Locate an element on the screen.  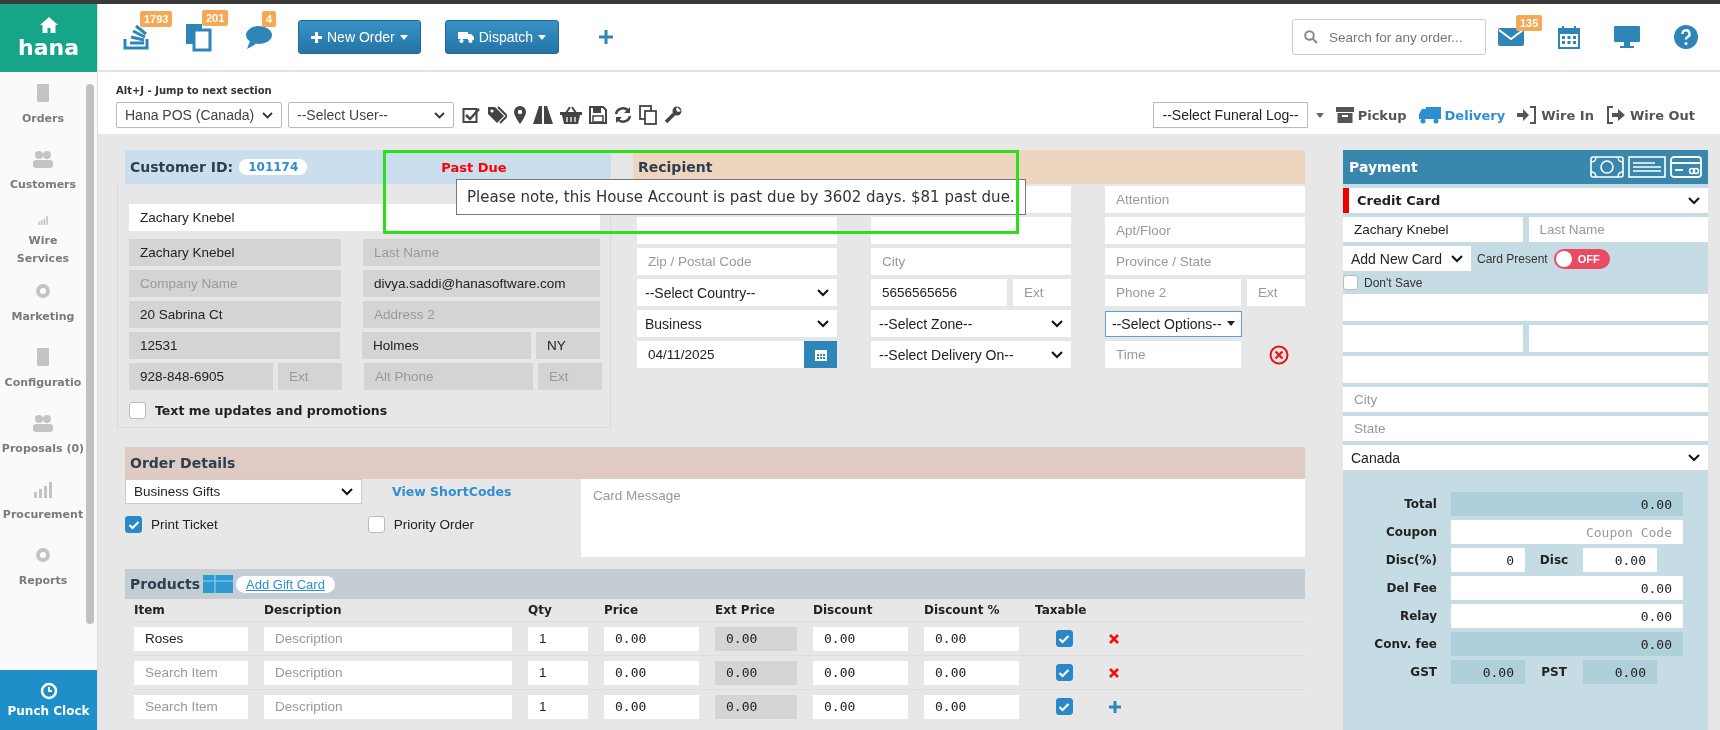
input-field: Province / State is located at coordinates (1205, 261).